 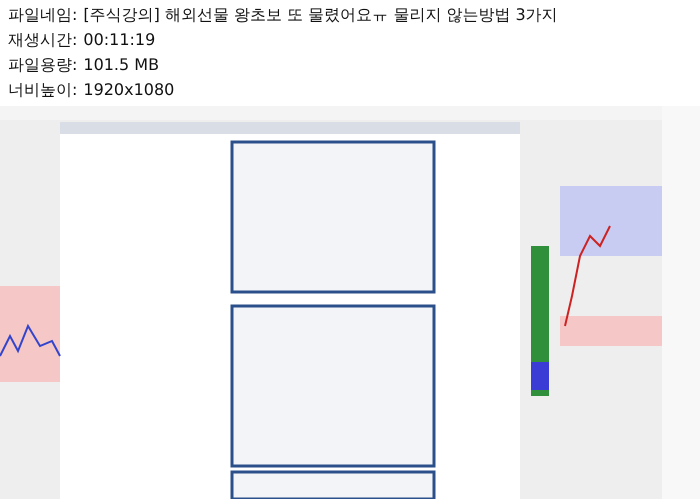 What do you see at coordinates (119, 40) in the screenshot?
I see `info-value: 00:11:19` at bounding box center [119, 40].